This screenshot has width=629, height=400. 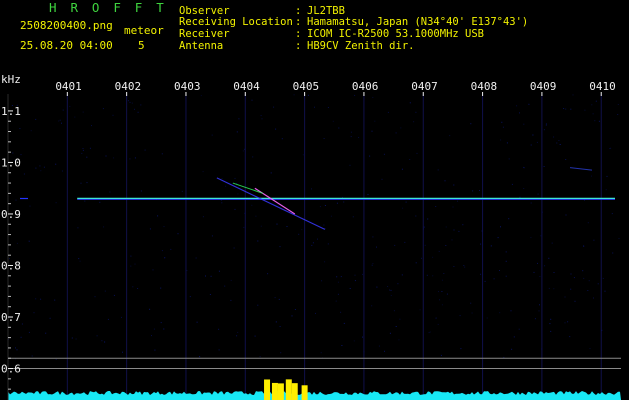 I want to click on app-title: H R O F F T, so click(x=108, y=7).